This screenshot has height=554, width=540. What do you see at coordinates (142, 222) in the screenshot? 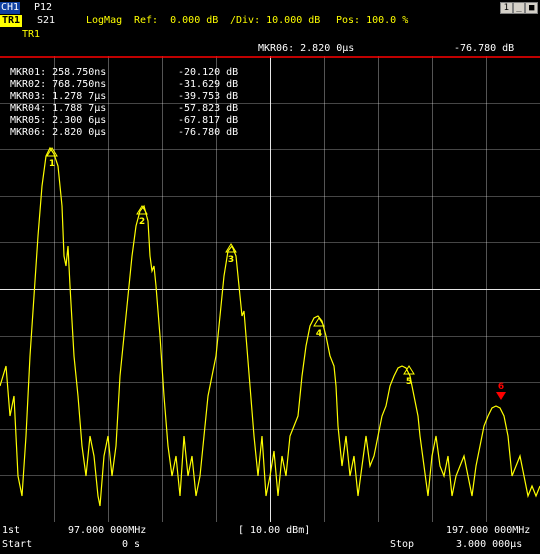
I see `marker-number: 2` at bounding box center [142, 222].